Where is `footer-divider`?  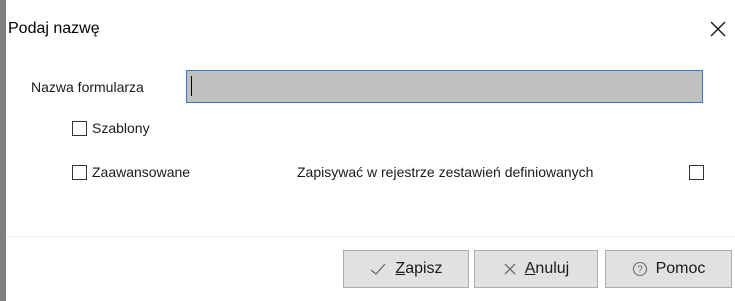 footer-divider is located at coordinates (370, 236).